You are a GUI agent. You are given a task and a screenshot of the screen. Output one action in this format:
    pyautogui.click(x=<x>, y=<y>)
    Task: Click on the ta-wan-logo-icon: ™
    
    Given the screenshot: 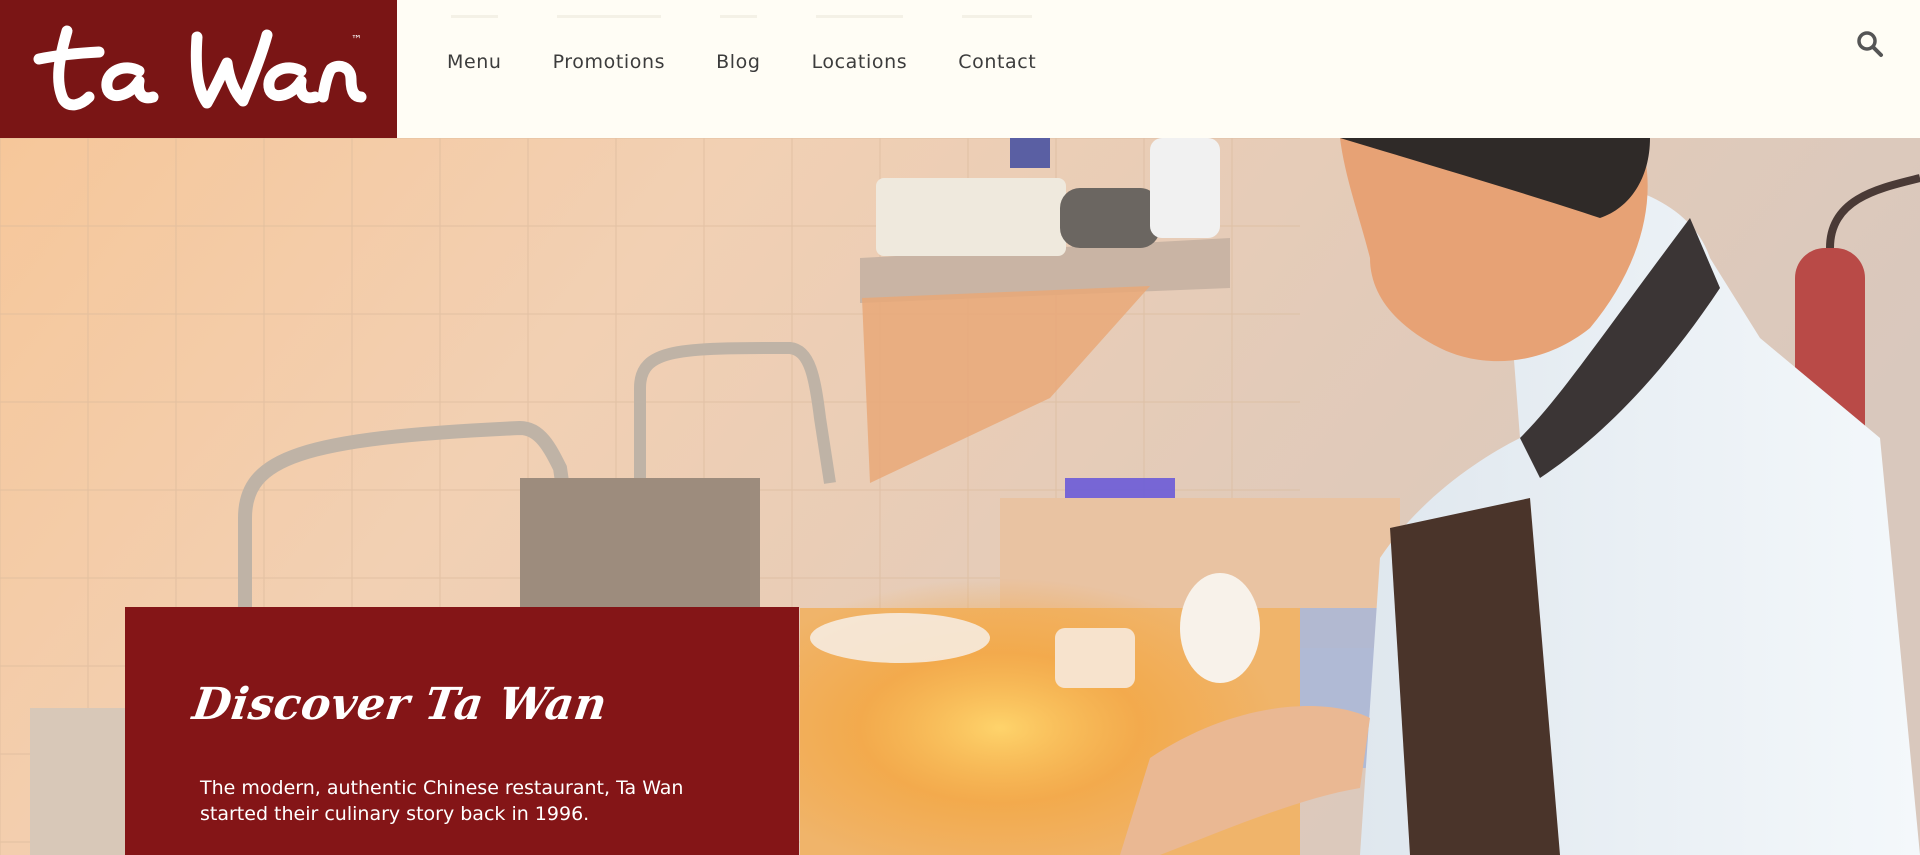 What is the action you would take?
    pyautogui.click(x=199, y=68)
    